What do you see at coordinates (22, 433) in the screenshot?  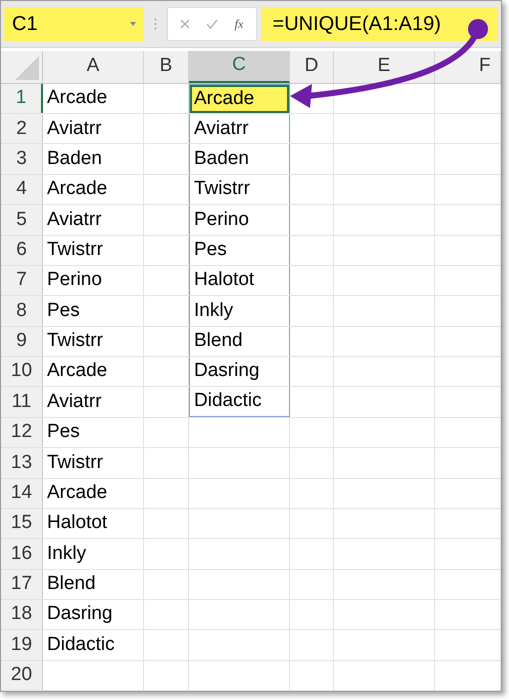 I see `row-header: 12` at bounding box center [22, 433].